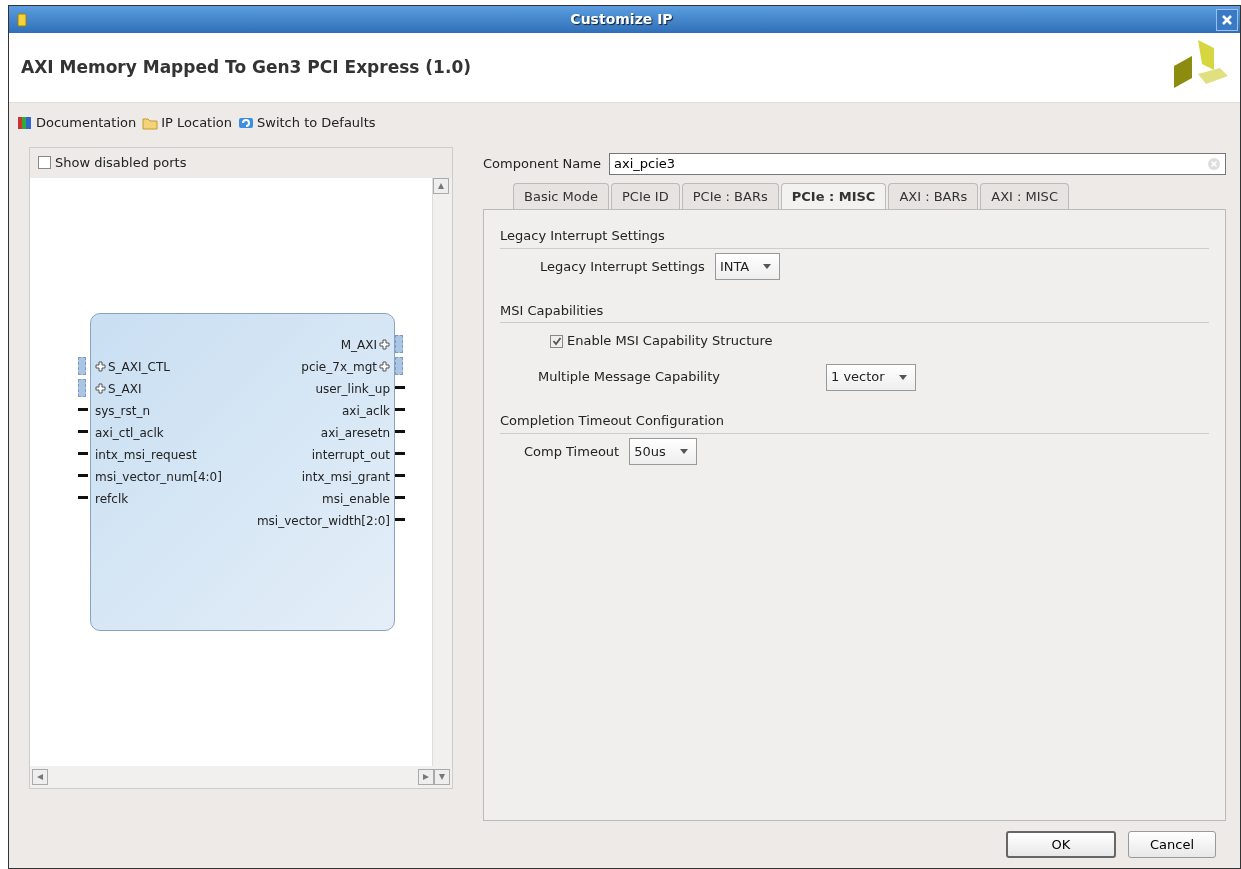 The height and width of the screenshot is (869, 1241). Describe the element at coordinates (1214, 163) in the screenshot. I see `clear-icon` at that location.